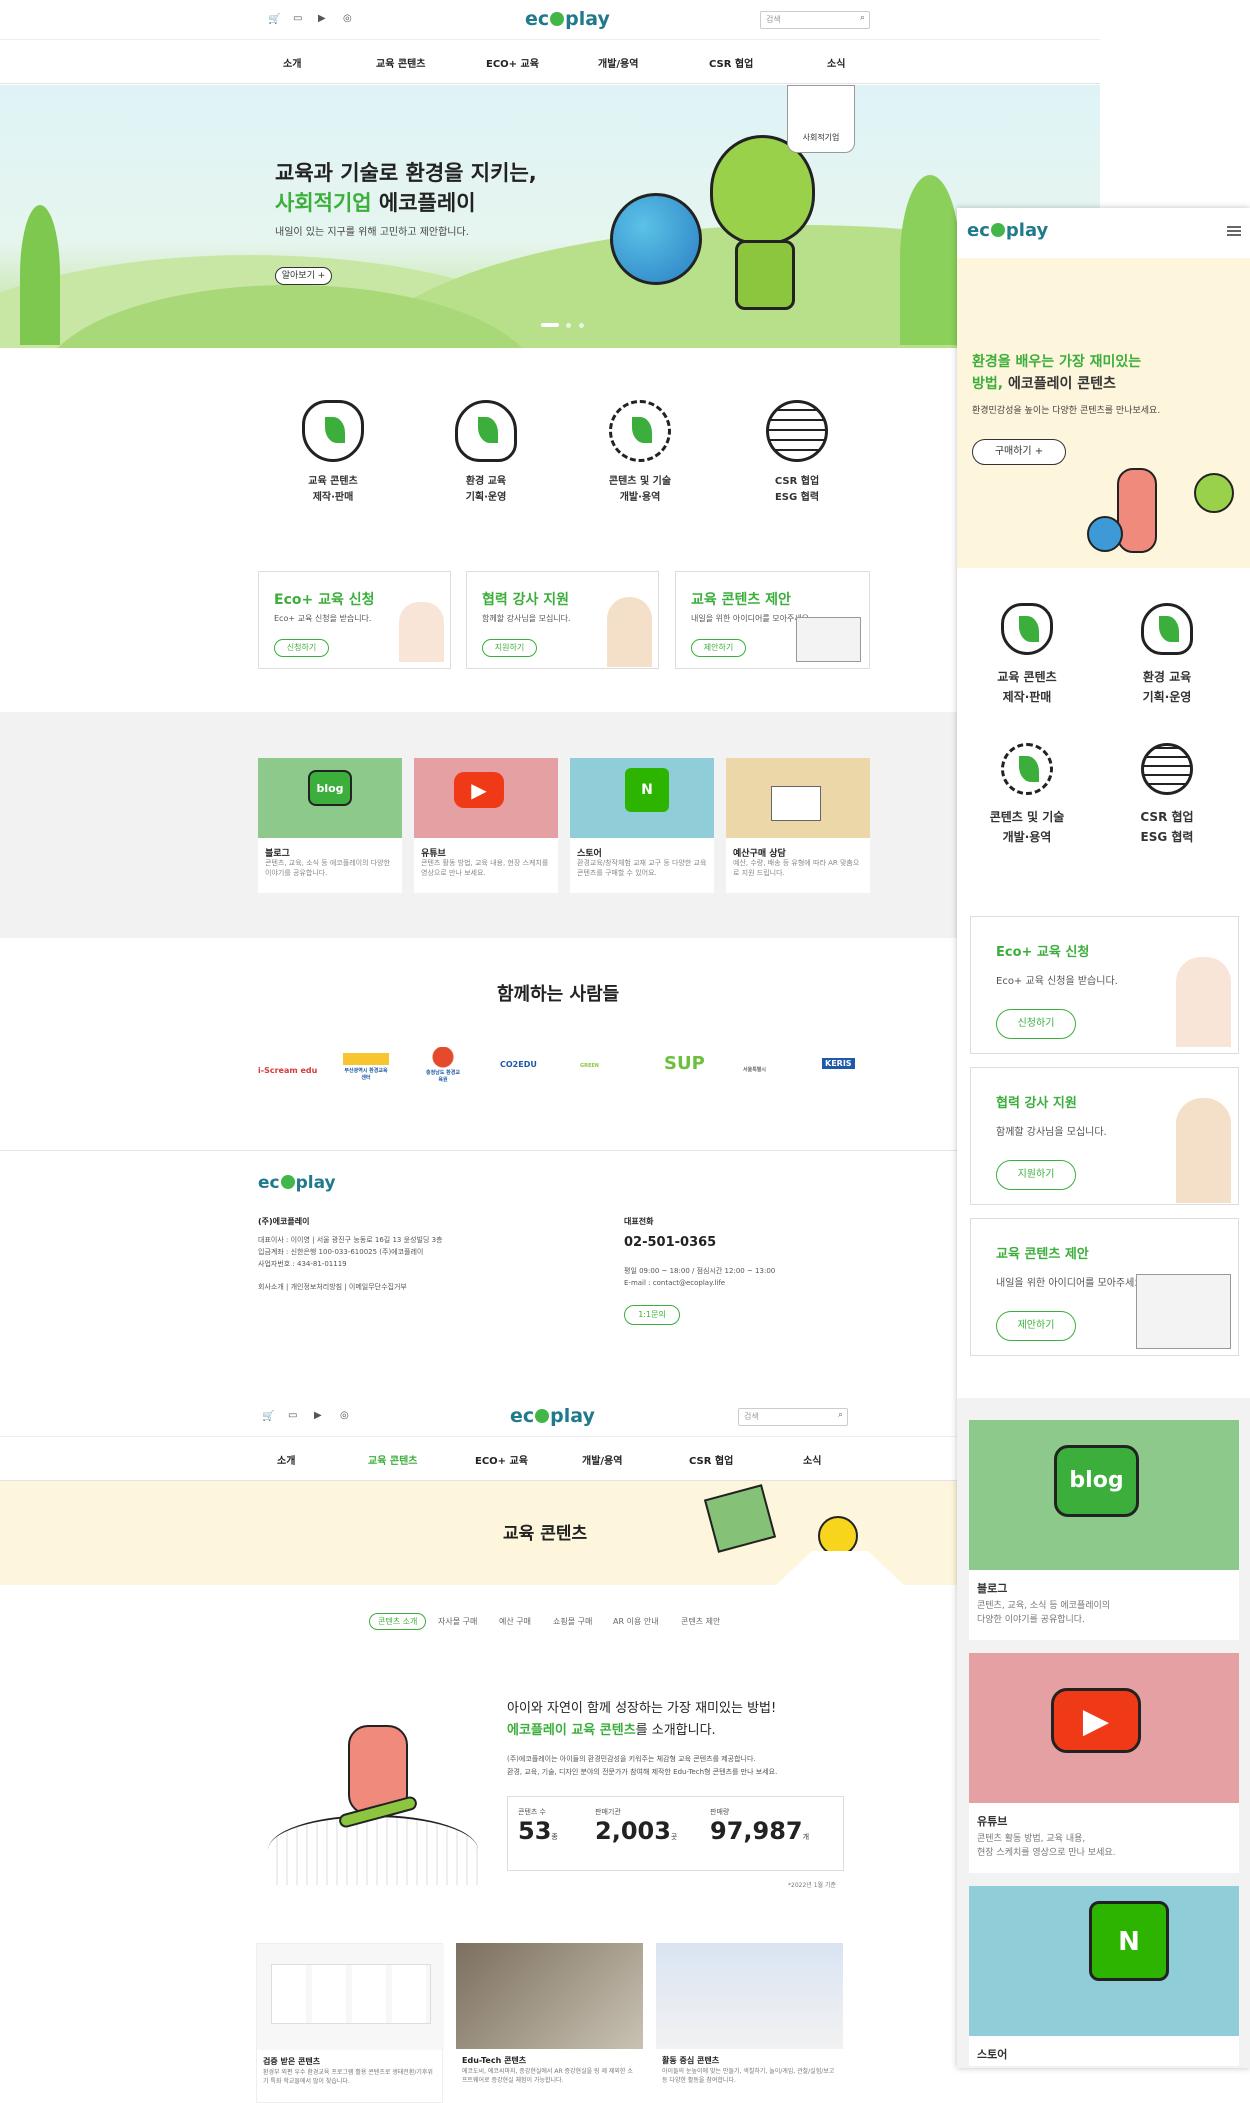 The height and width of the screenshot is (2103, 1250). What do you see at coordinates (287, 1070) in the screenshot?
I see `partner-logo: i-Scream edu` at bounding box center [287, 1070].